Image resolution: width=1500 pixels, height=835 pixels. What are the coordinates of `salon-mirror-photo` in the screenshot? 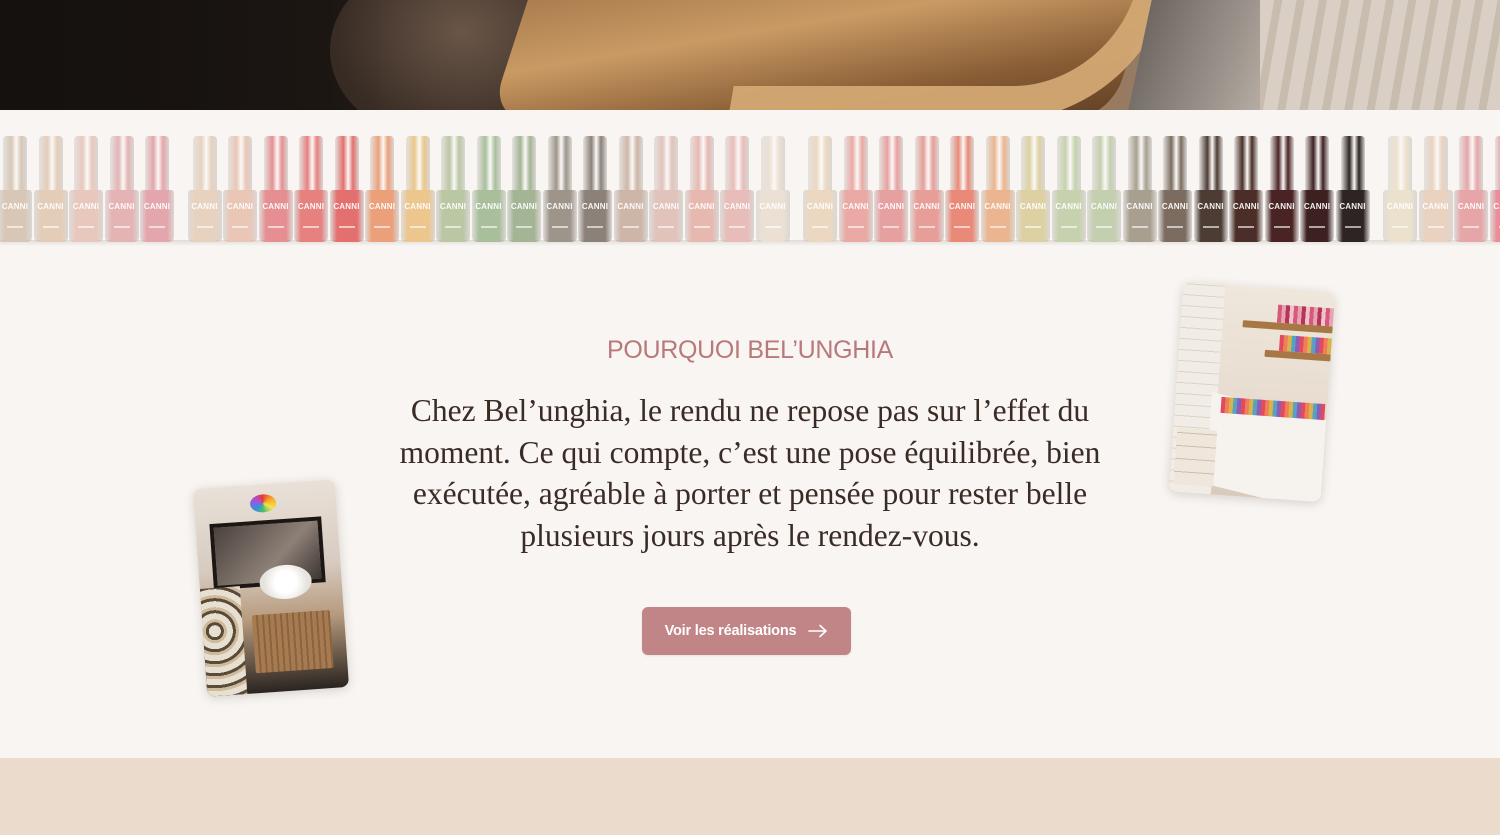 It's located at (271, 588).